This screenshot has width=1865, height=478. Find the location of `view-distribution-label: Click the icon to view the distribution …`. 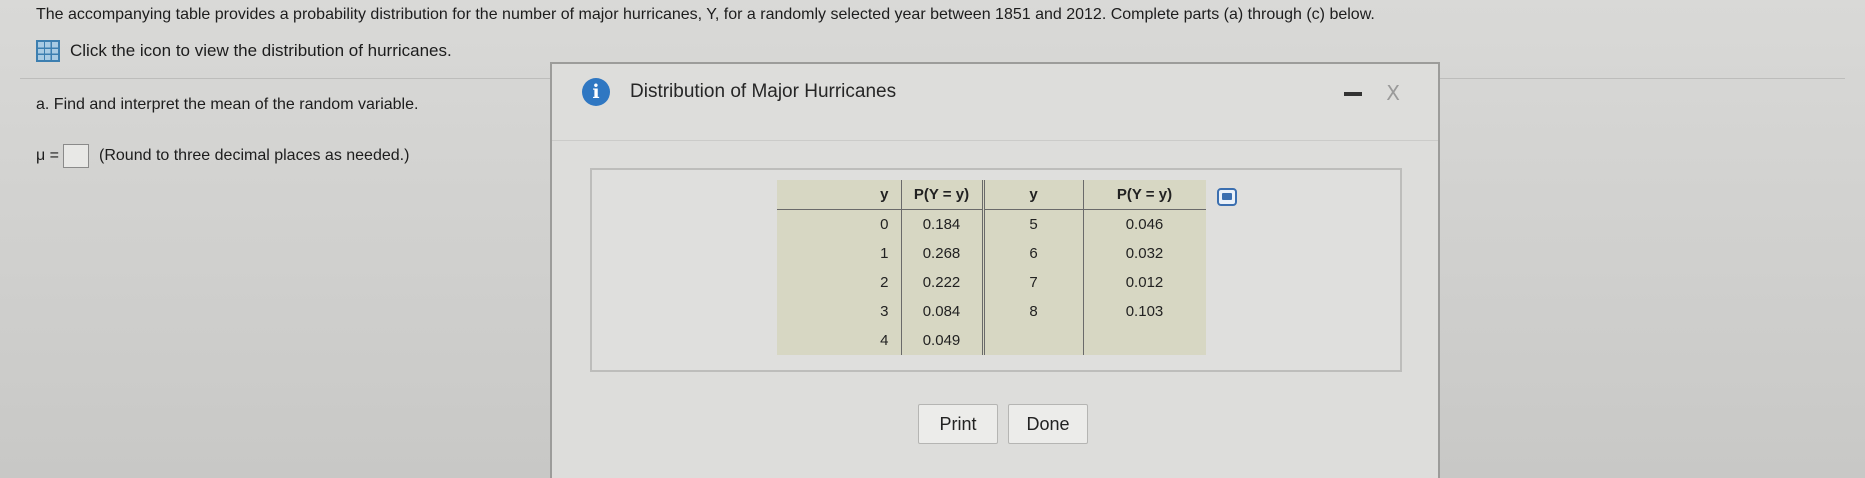

view-distribution-label: Click the icon to view the distribution … is located at coordinates (261, 50).